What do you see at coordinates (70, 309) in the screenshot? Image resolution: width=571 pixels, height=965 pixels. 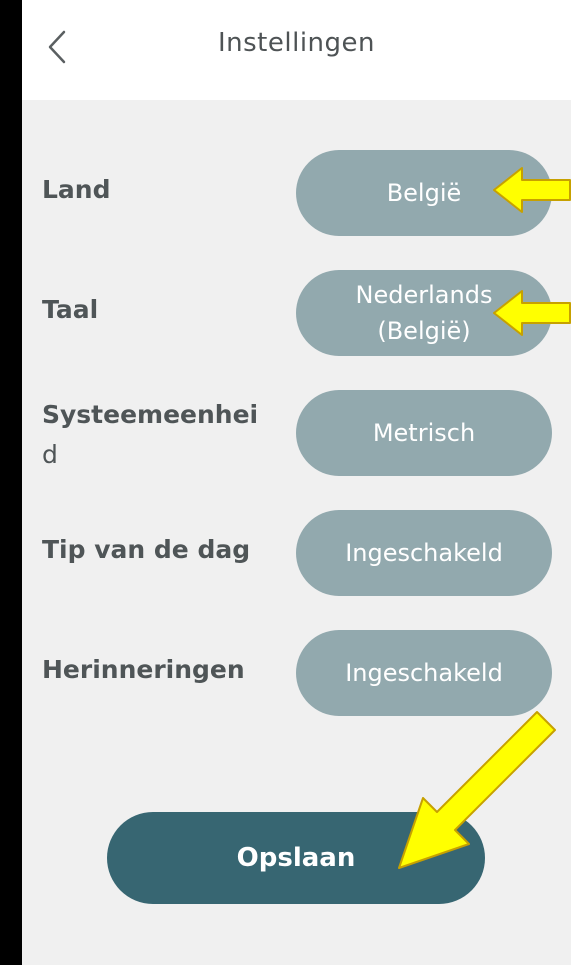 I see `setting-label-text: Taal` at bounding box center [70, 309].